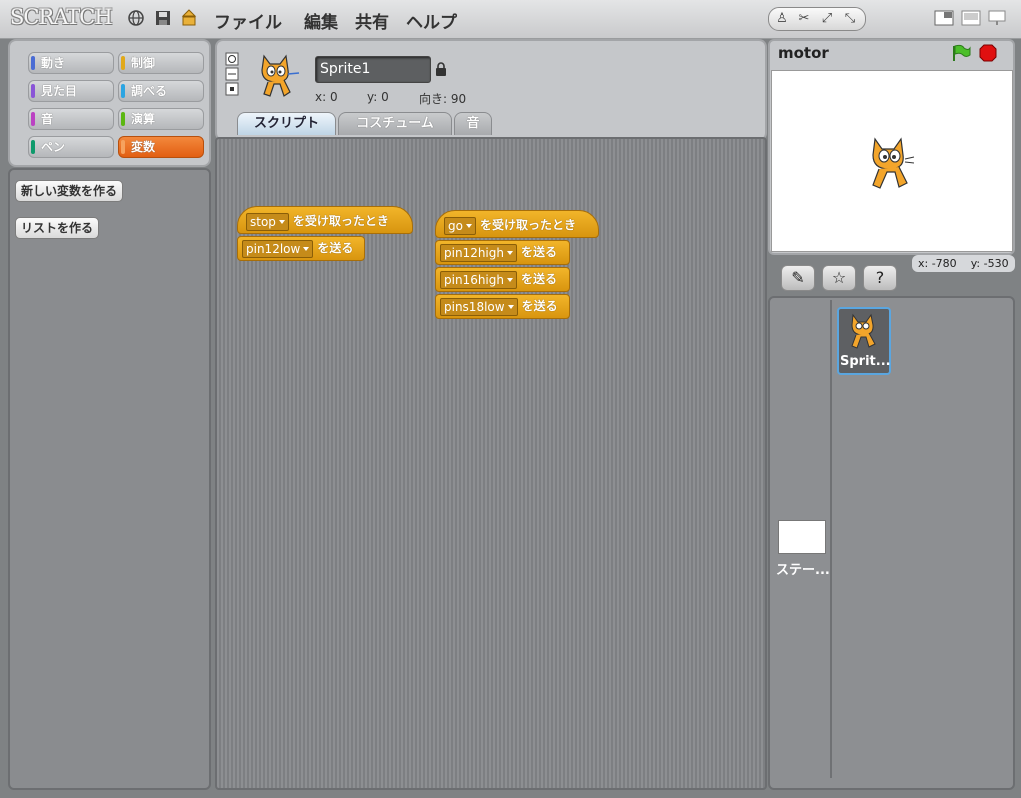  Describe the element at coordinates (136, 18) in the screenshot. I see `globe-icon` at that location.